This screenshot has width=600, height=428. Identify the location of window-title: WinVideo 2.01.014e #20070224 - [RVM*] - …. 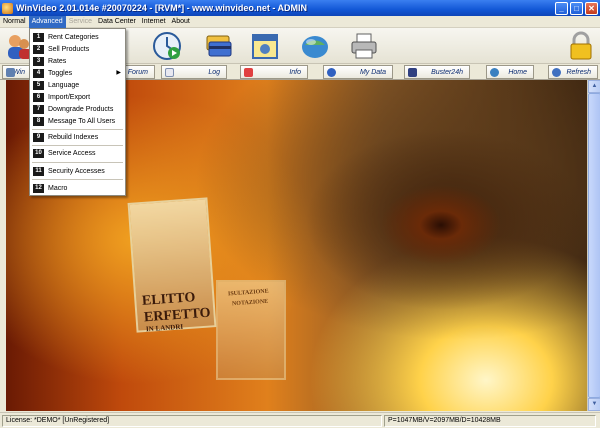
(162, 8).